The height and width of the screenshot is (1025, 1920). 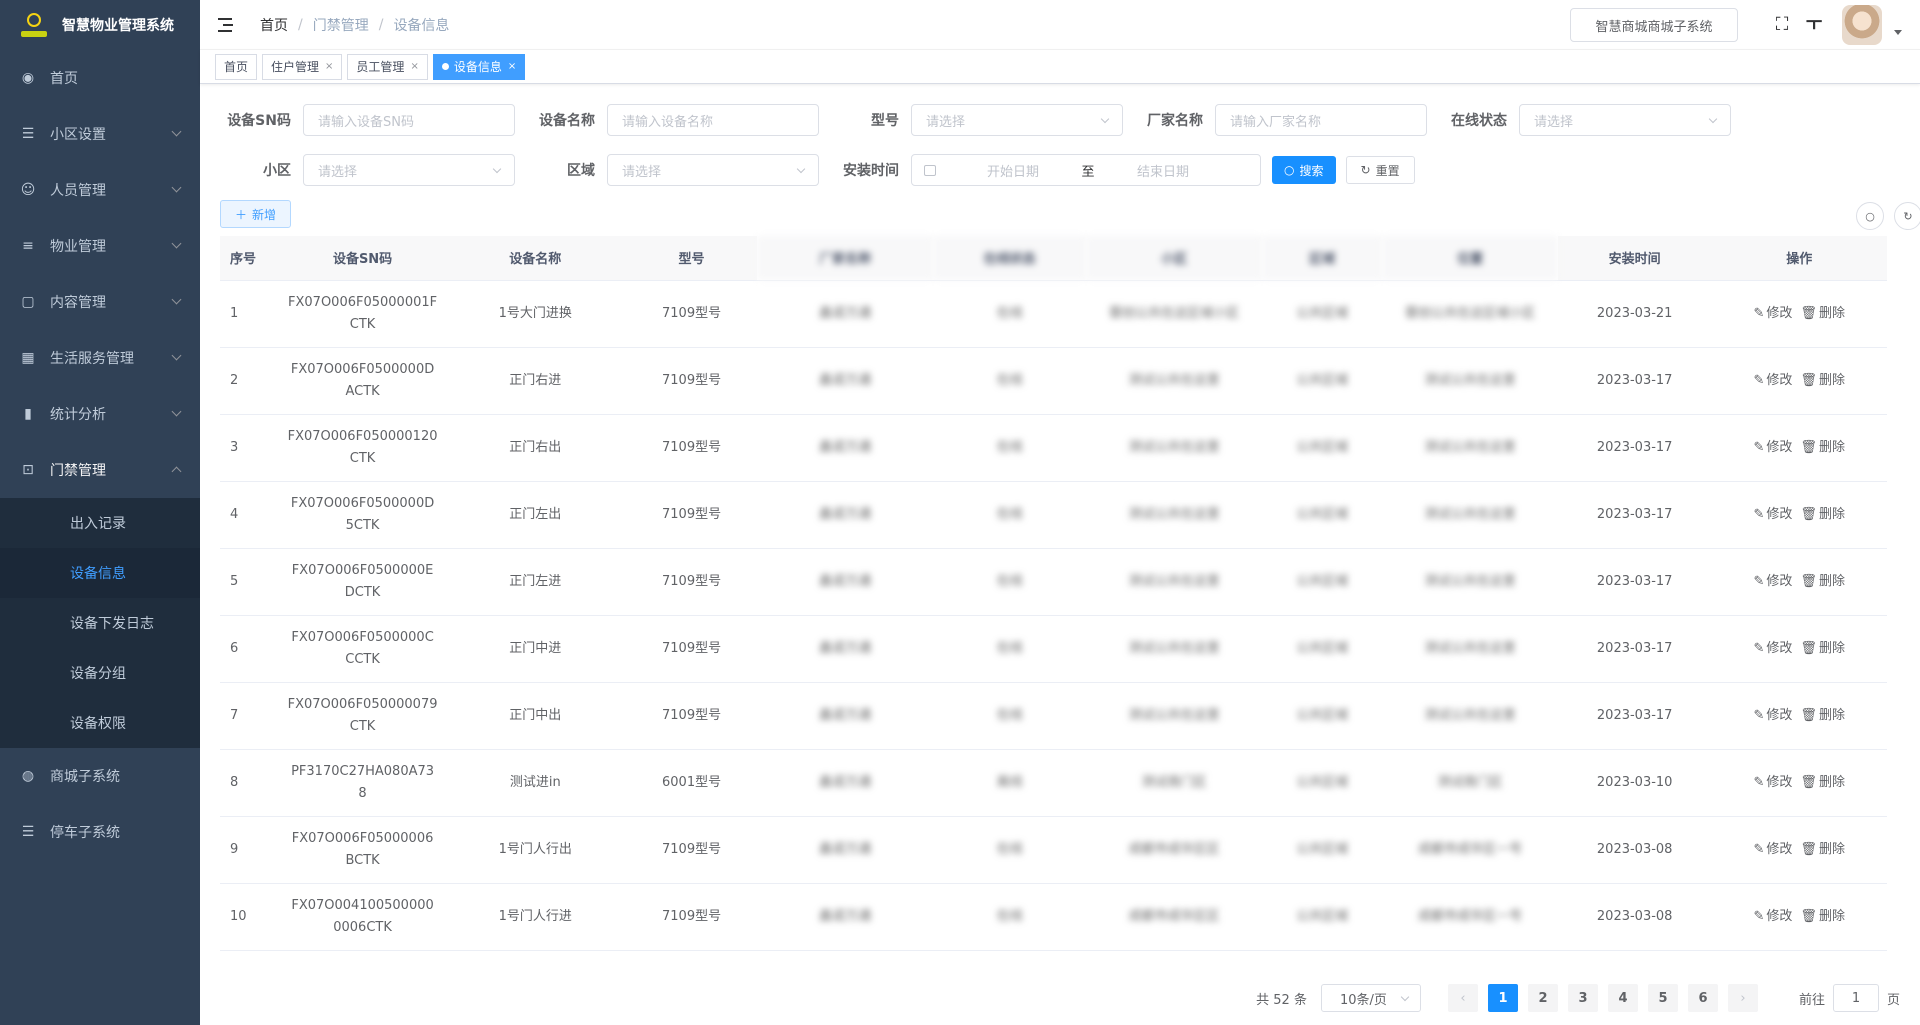 I want to click on page-button: 6, so click(x=1702, y=998).